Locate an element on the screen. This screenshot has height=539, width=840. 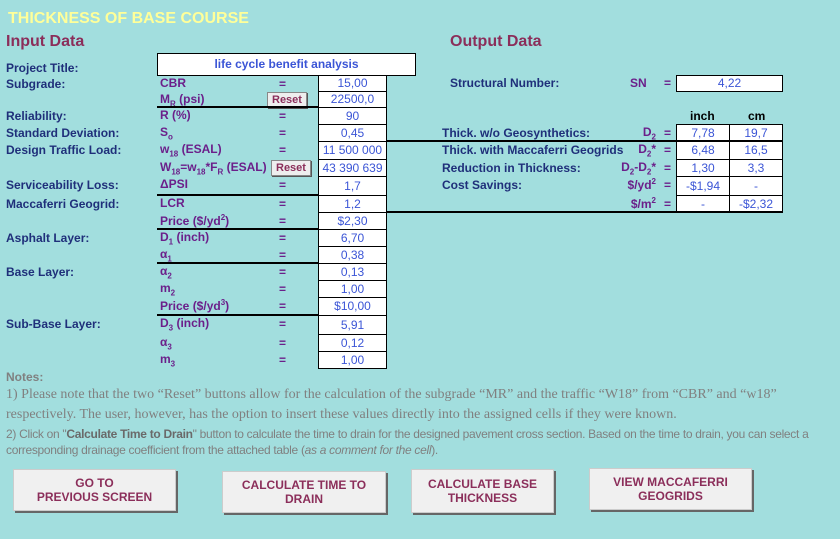
input-row-label: Subgrade: is located at coordinates (36, 84).